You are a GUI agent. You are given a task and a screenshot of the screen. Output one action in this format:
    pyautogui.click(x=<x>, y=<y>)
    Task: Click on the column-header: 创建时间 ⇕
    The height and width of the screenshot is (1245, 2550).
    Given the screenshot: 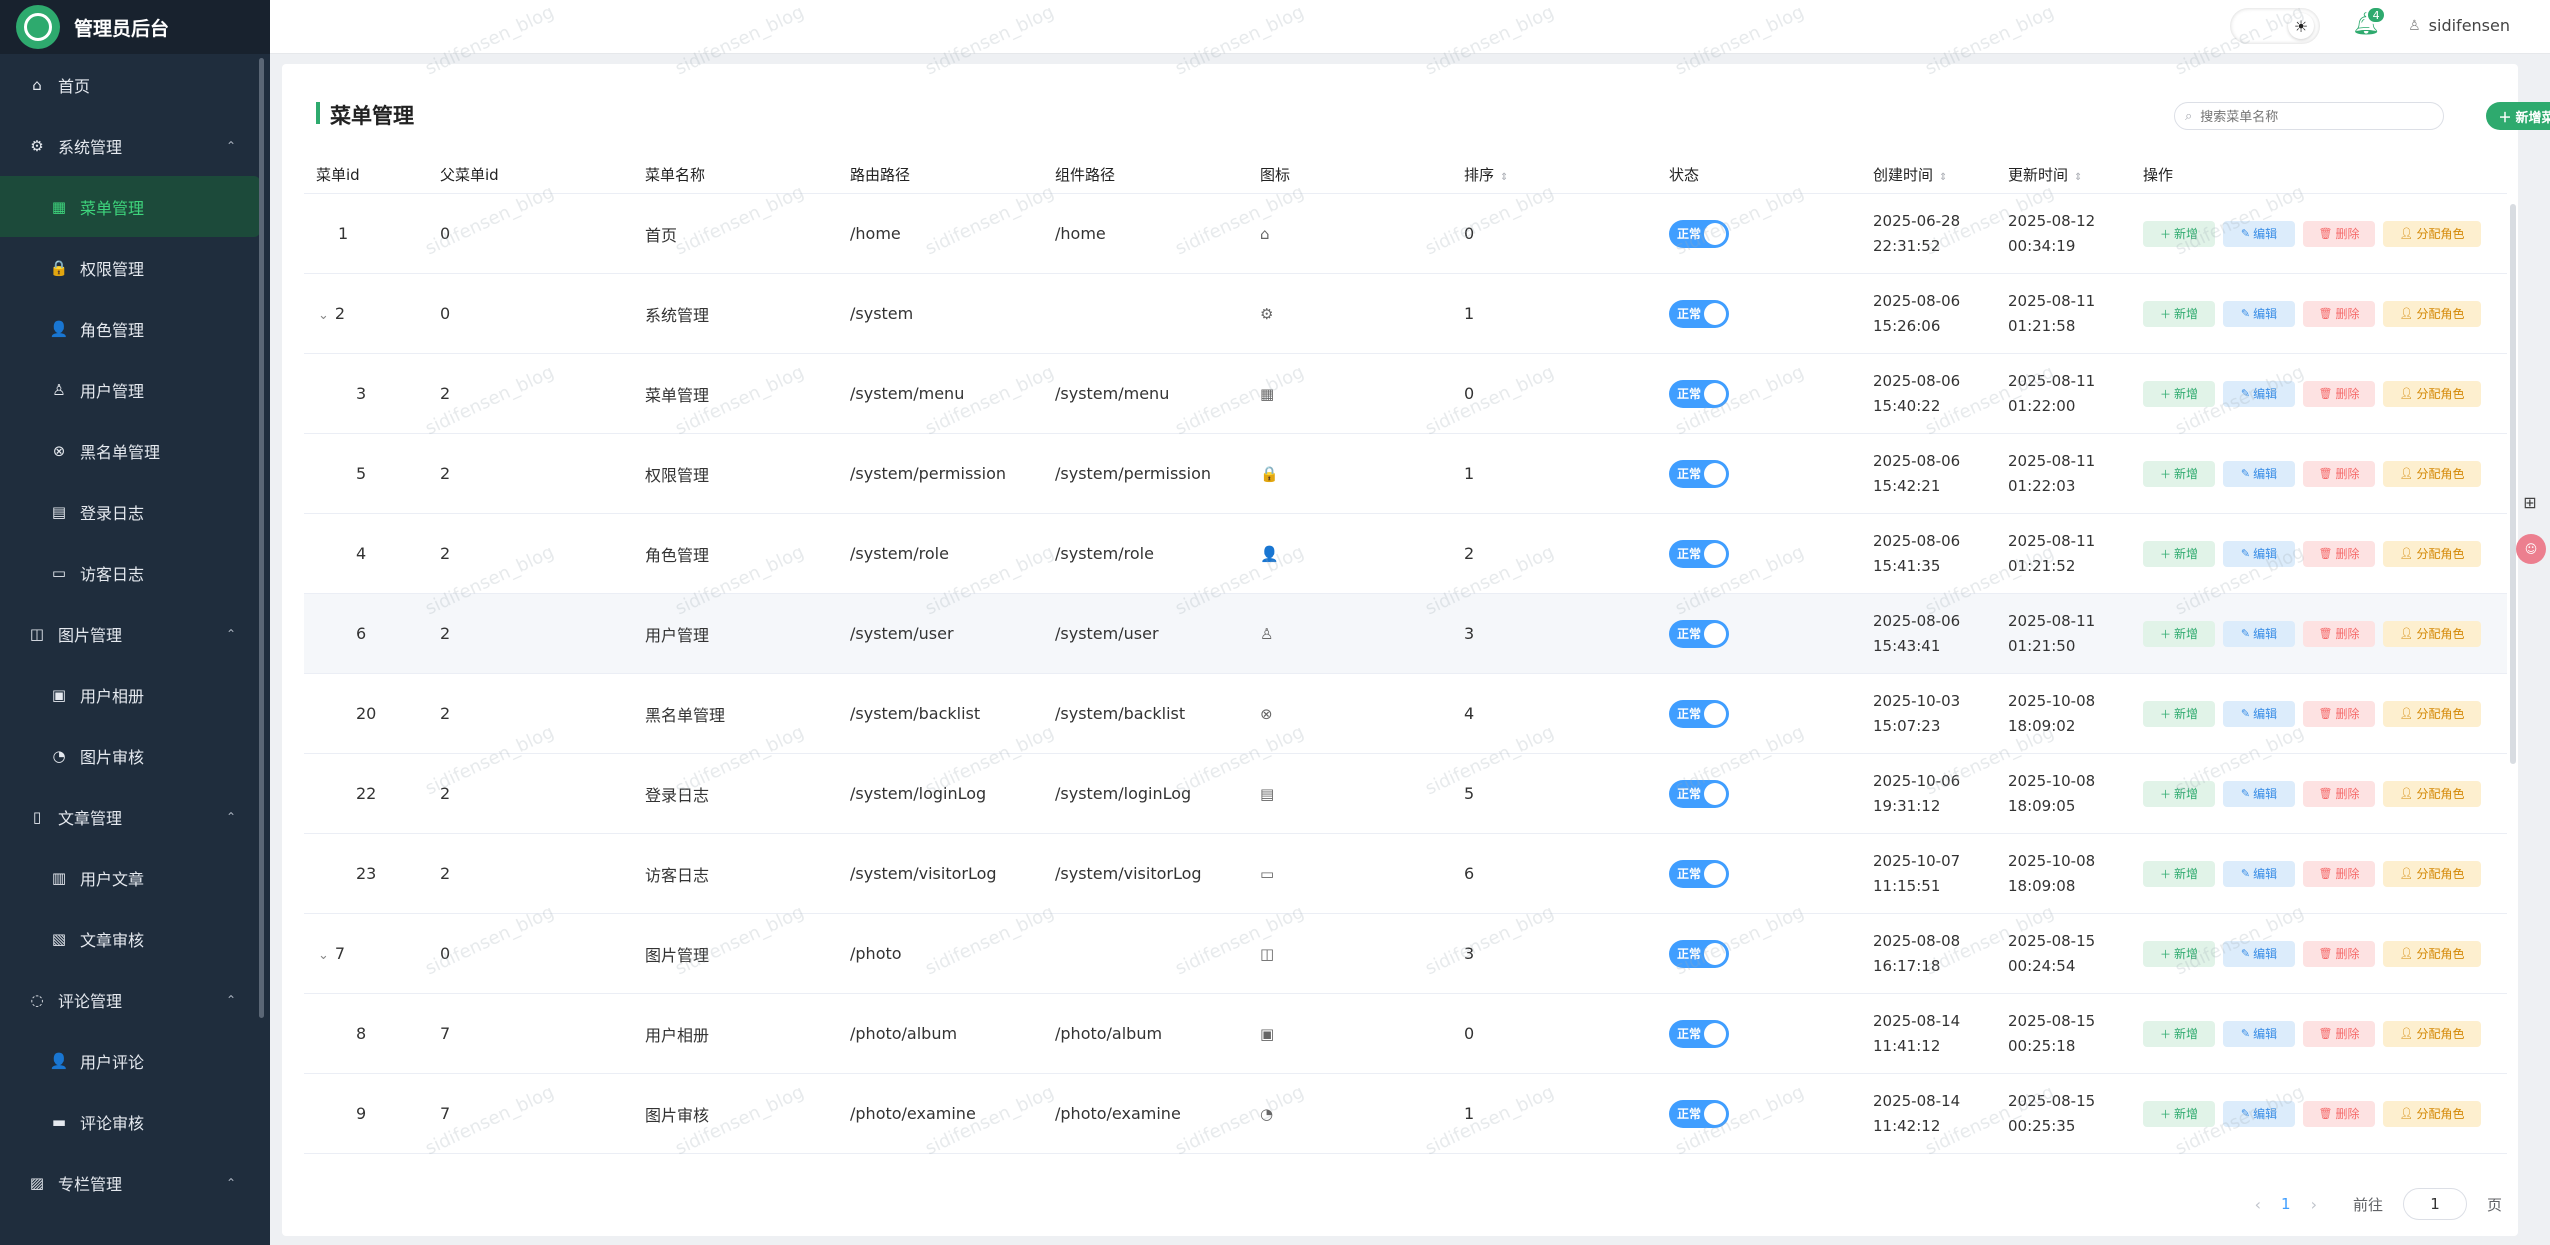 What is the action you would take?
    pyautogui.click(x=1940, y=174)
    